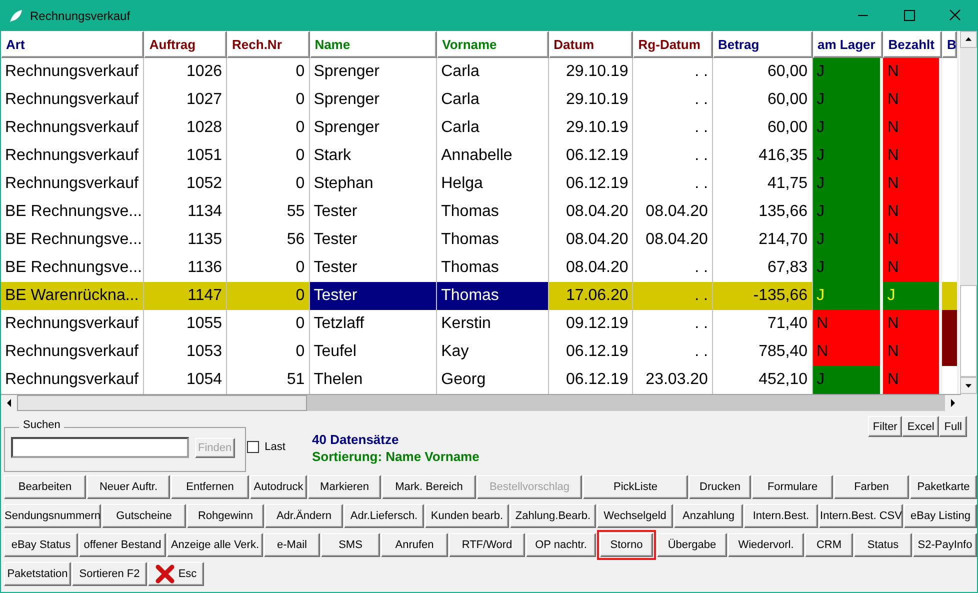  Describe the element at coordinates (252, 446) in the screenshot. I see `checkbox` at that location.